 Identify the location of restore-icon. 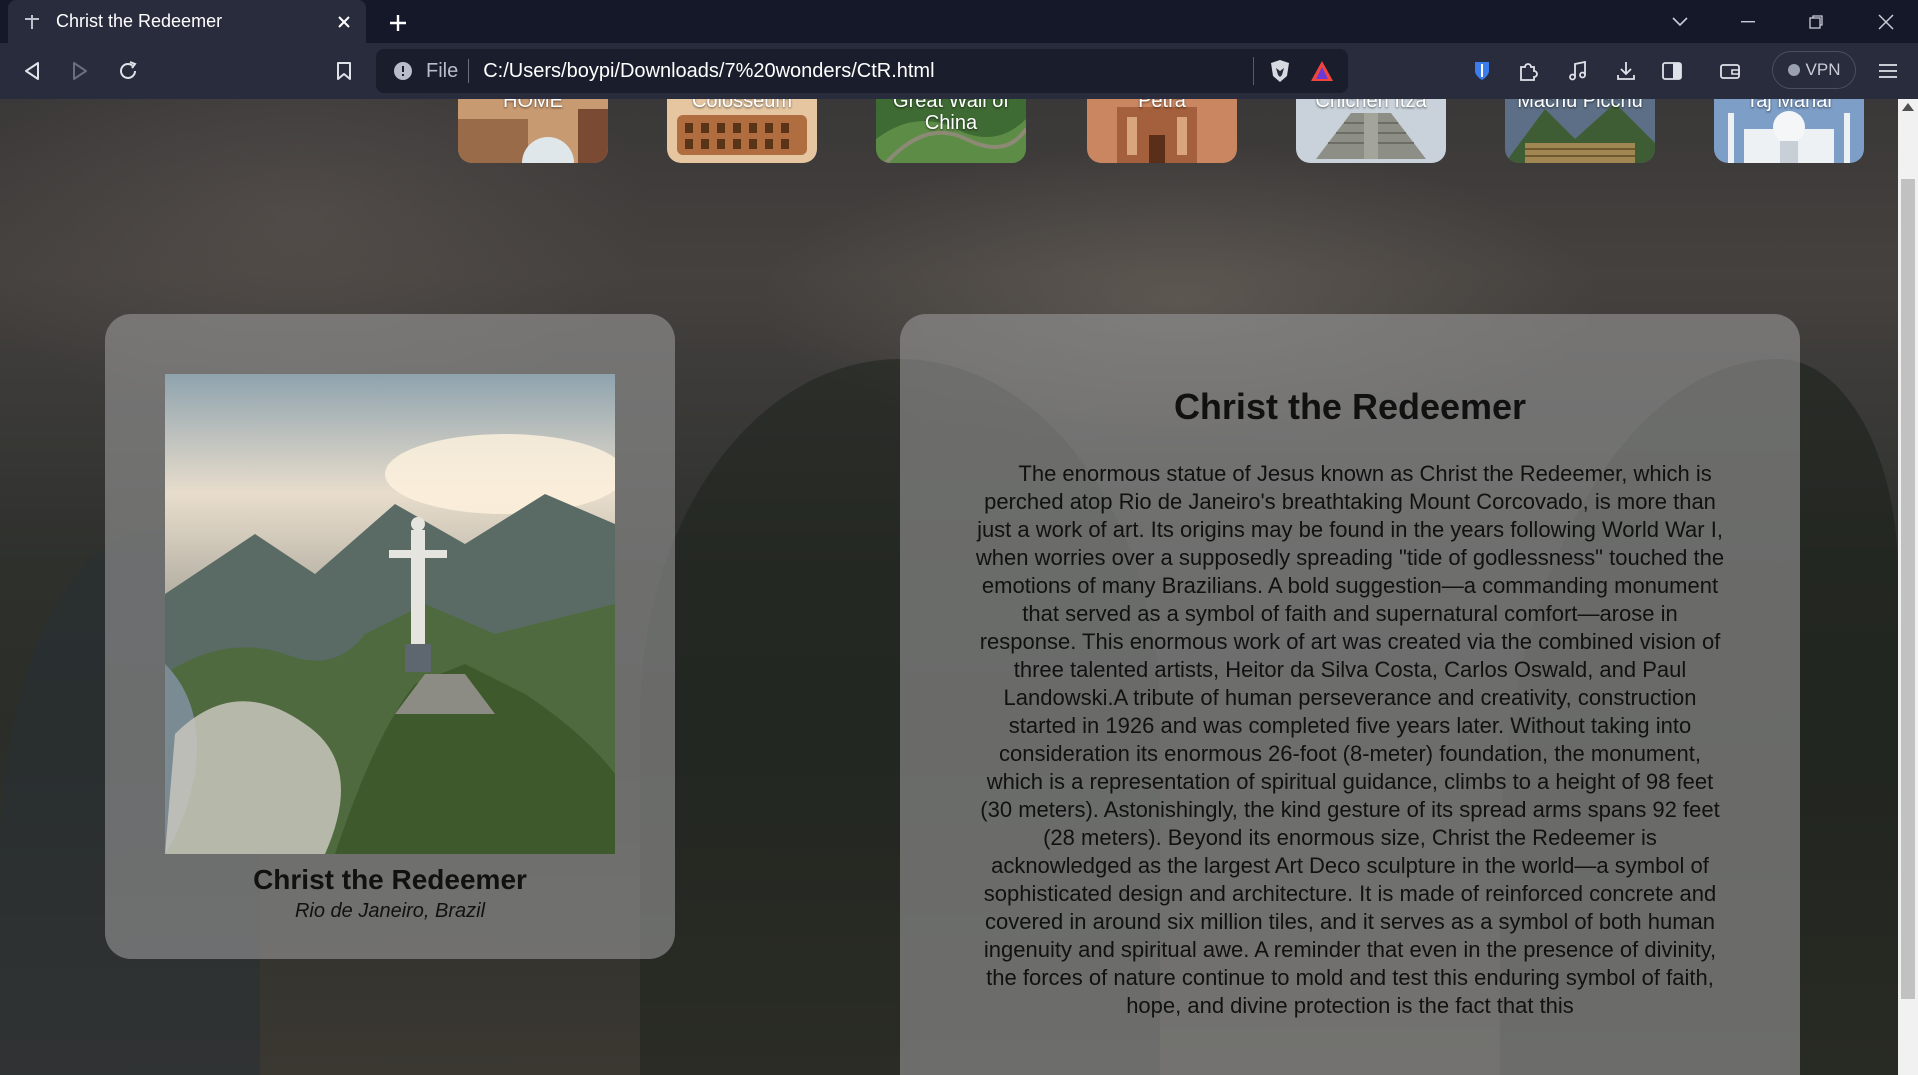
(1816, 21).